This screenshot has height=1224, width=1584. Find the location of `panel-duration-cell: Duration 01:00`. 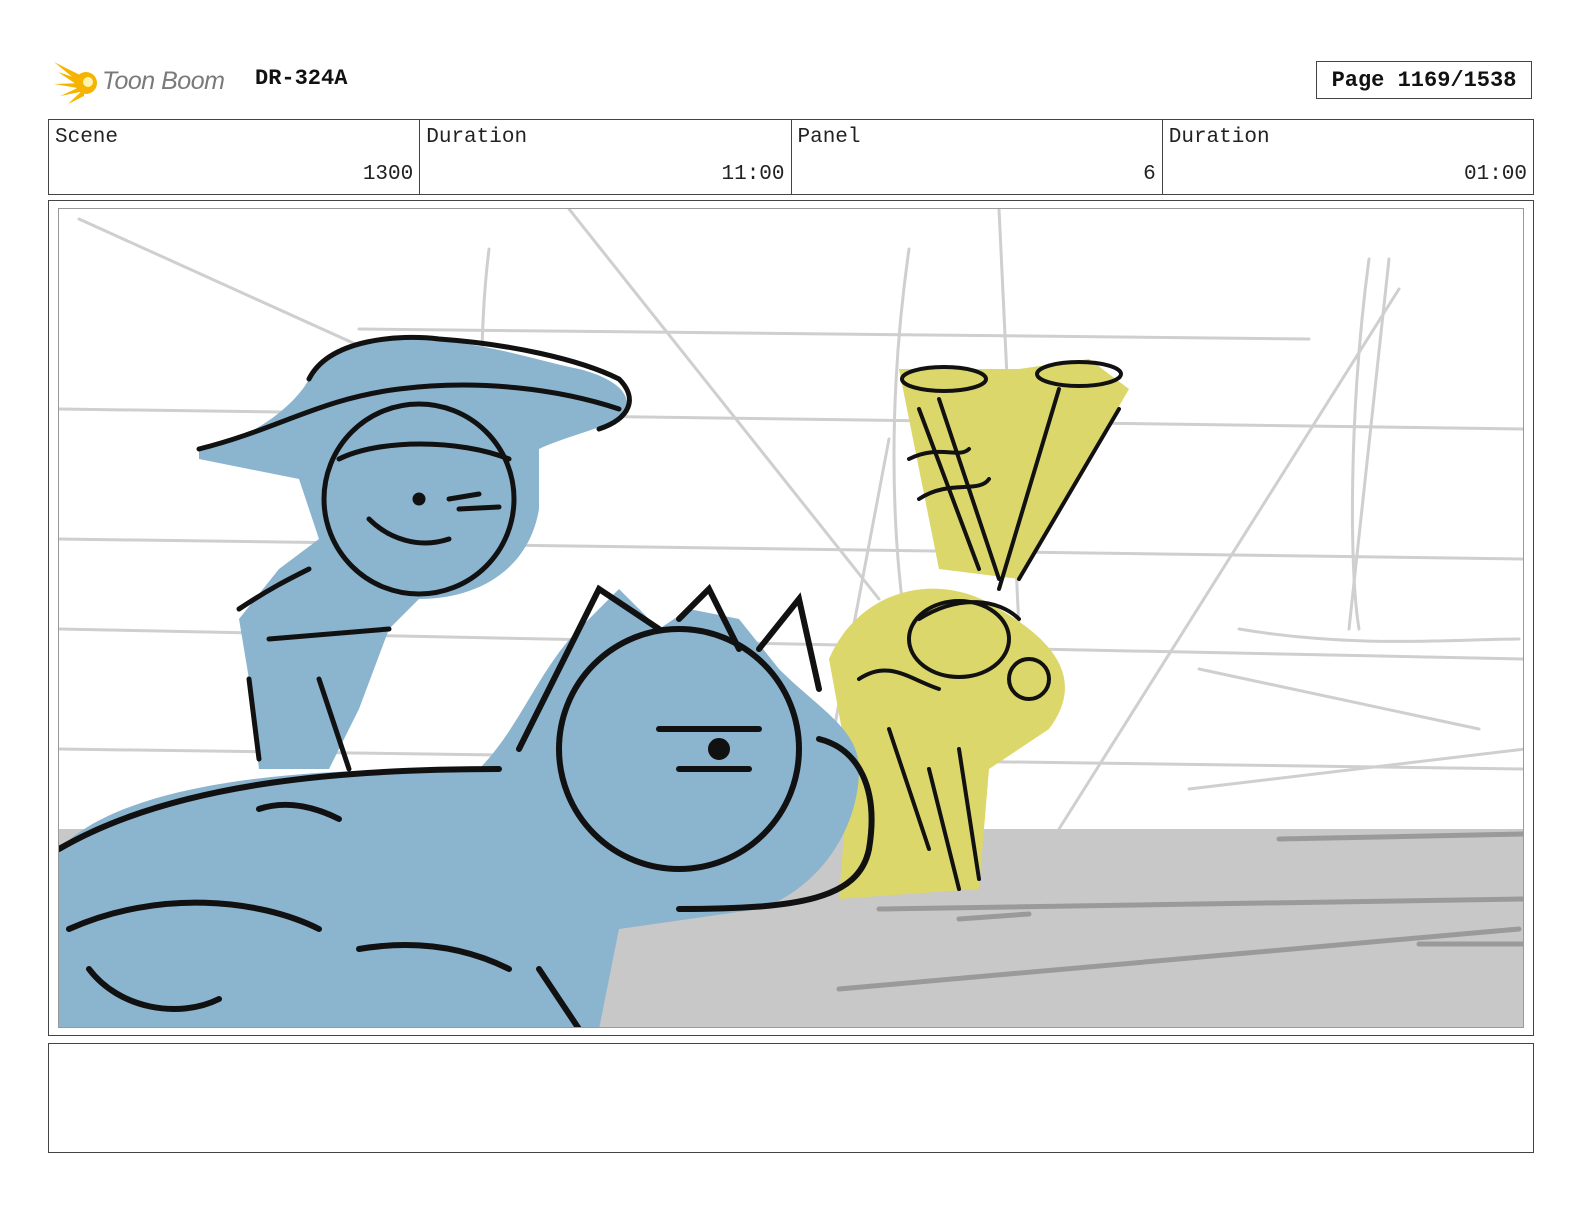

panel-duration-cell: Duration 01:00 is located at coordinates (1348, 157).